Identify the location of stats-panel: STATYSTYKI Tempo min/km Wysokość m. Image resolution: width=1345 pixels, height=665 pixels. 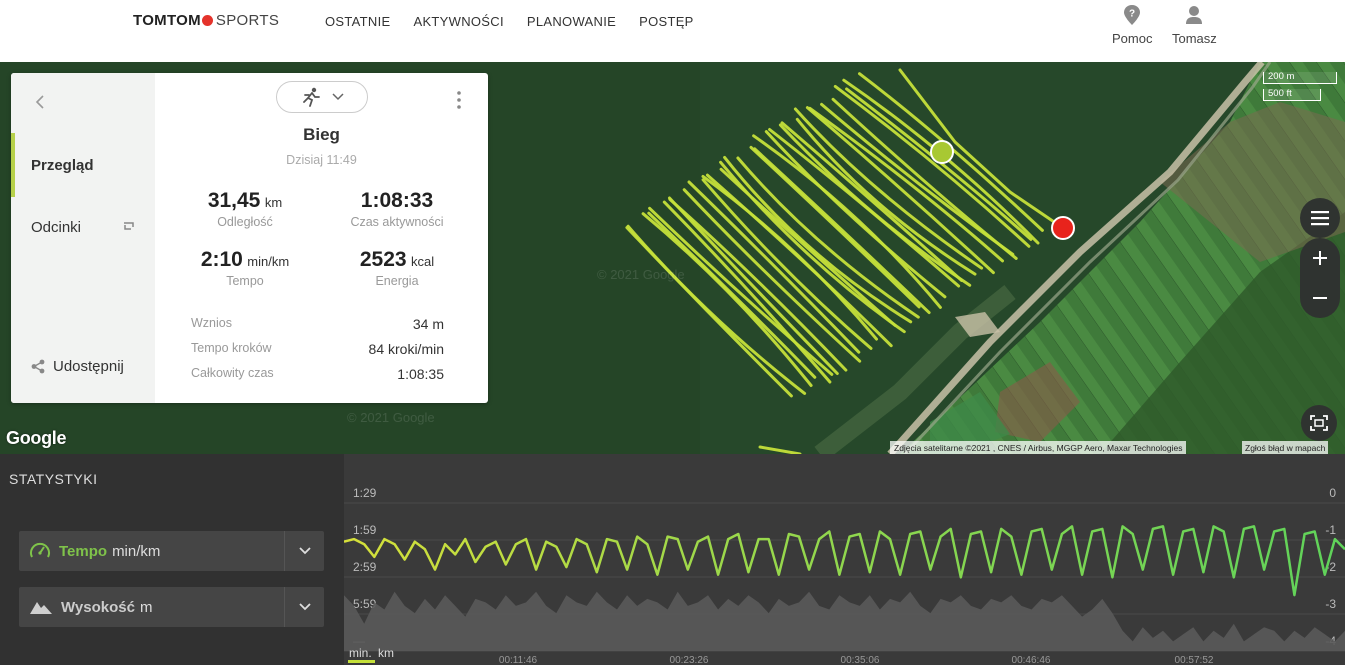
(172, 559).